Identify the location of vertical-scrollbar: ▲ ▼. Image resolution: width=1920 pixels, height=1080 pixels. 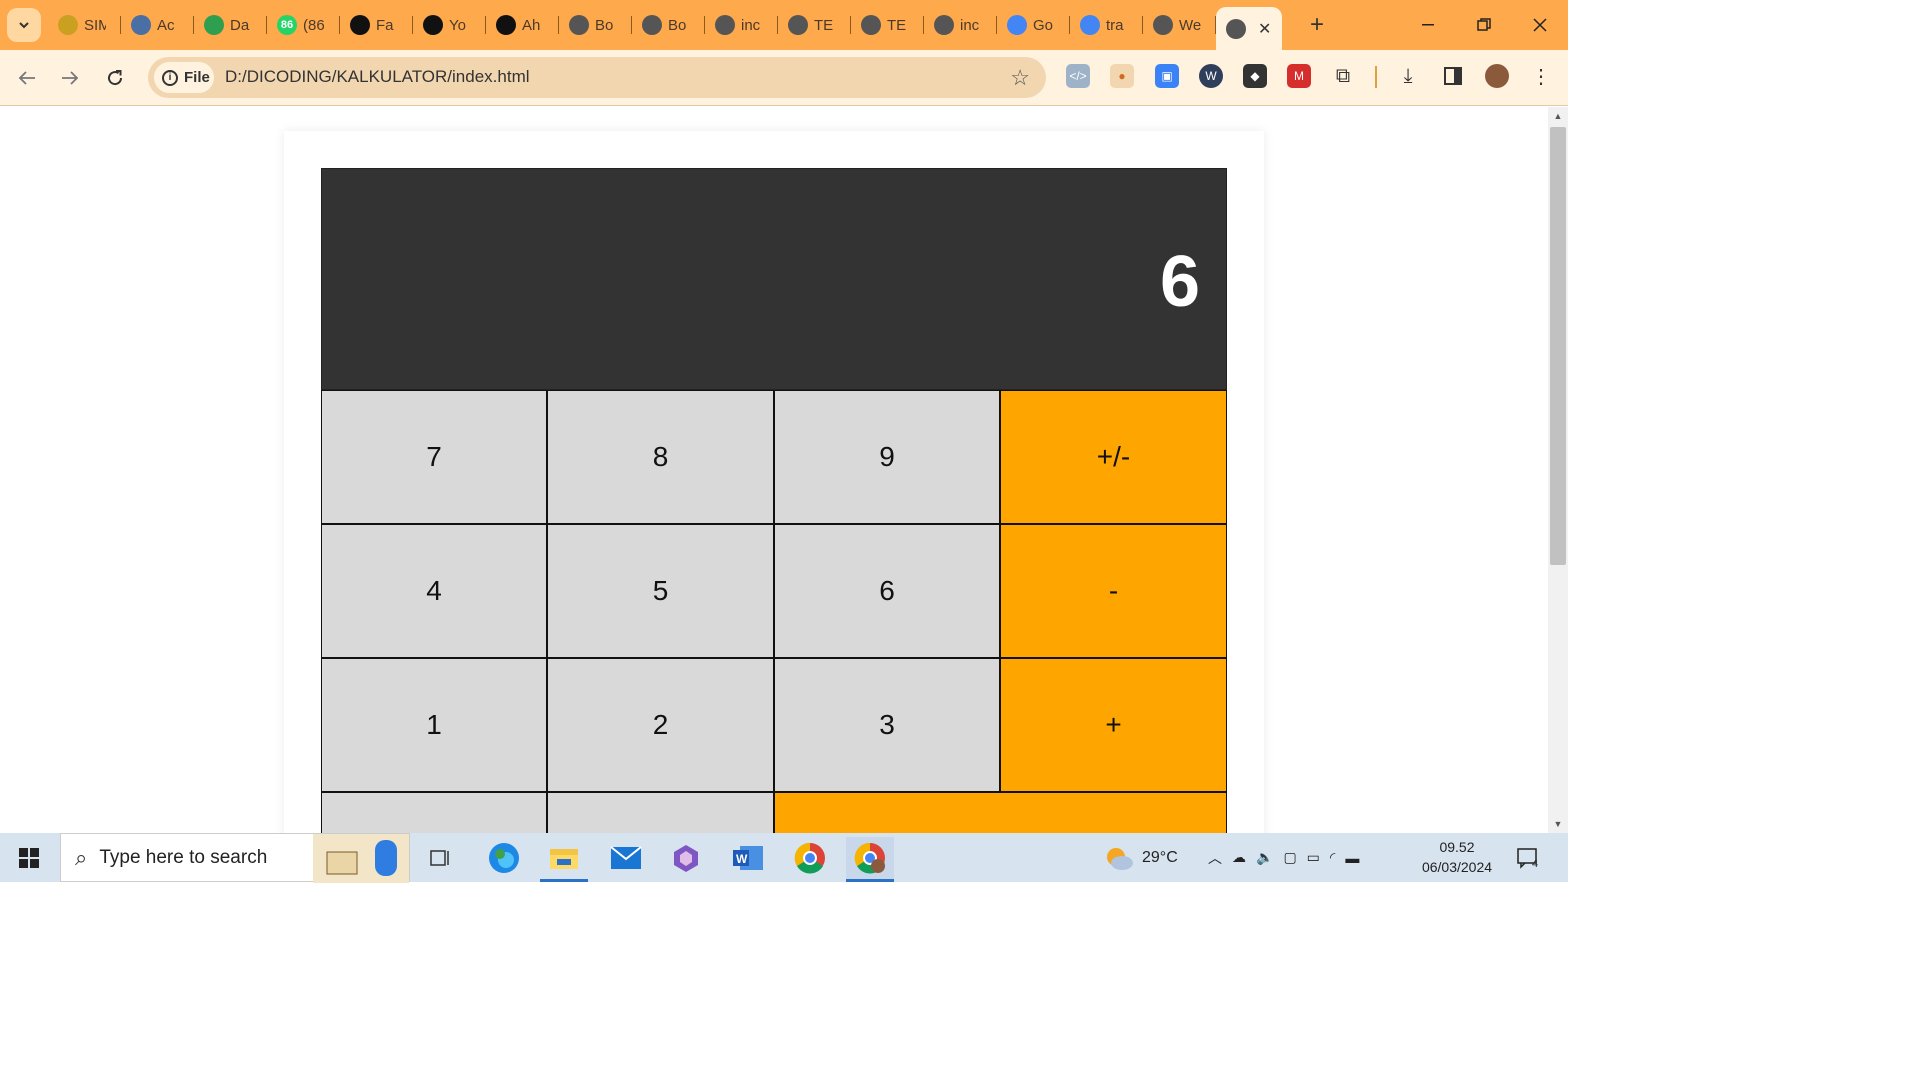
(1558, 470).